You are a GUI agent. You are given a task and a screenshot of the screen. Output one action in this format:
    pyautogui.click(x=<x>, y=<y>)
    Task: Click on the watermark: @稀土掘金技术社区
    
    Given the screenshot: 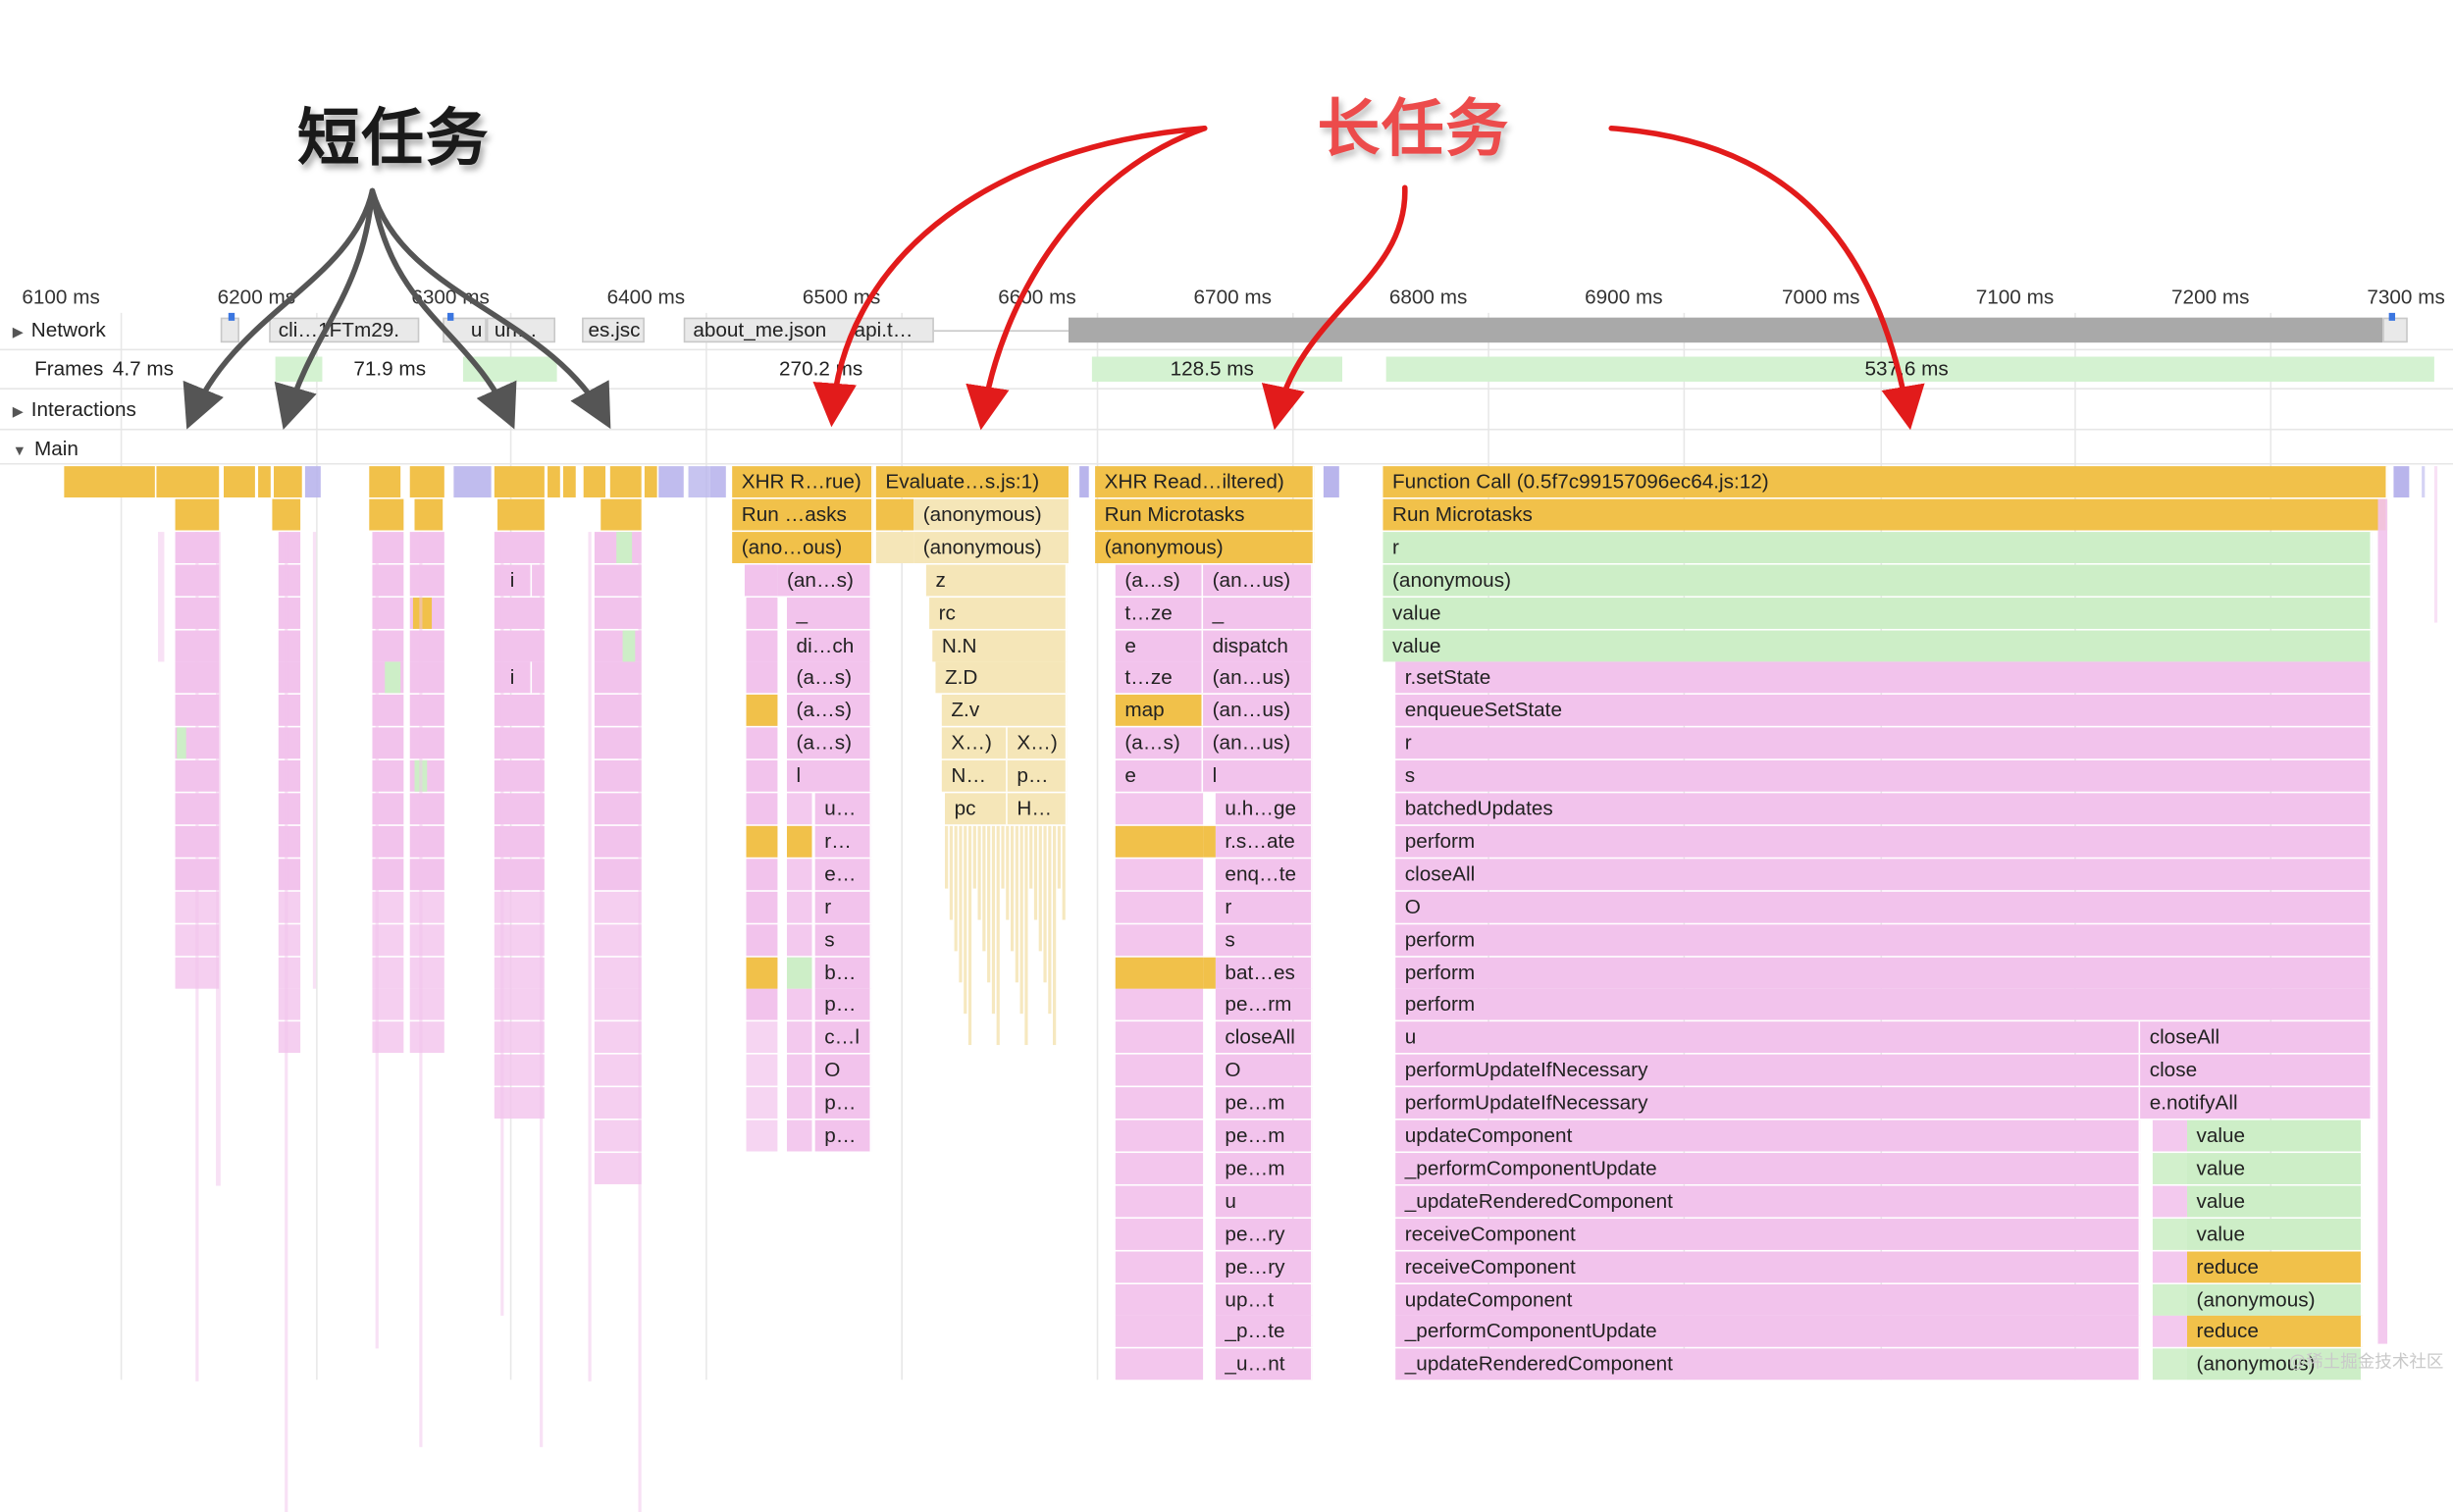 What is the action you would take?
    pyautogui.click(x=2366, y=1363)
    